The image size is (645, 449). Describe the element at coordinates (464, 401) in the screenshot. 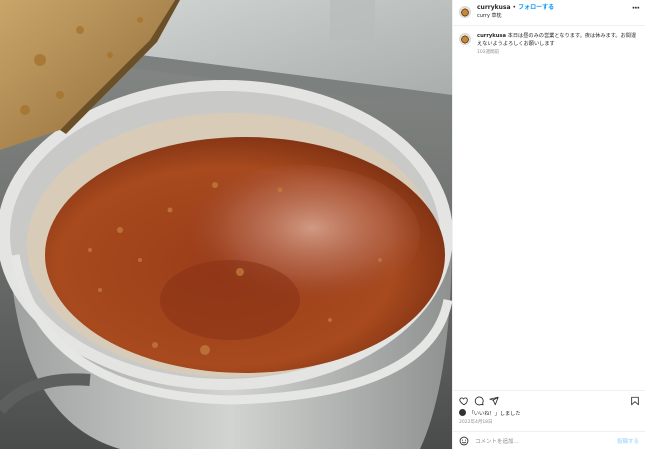

I see `heart-icon` at that location.